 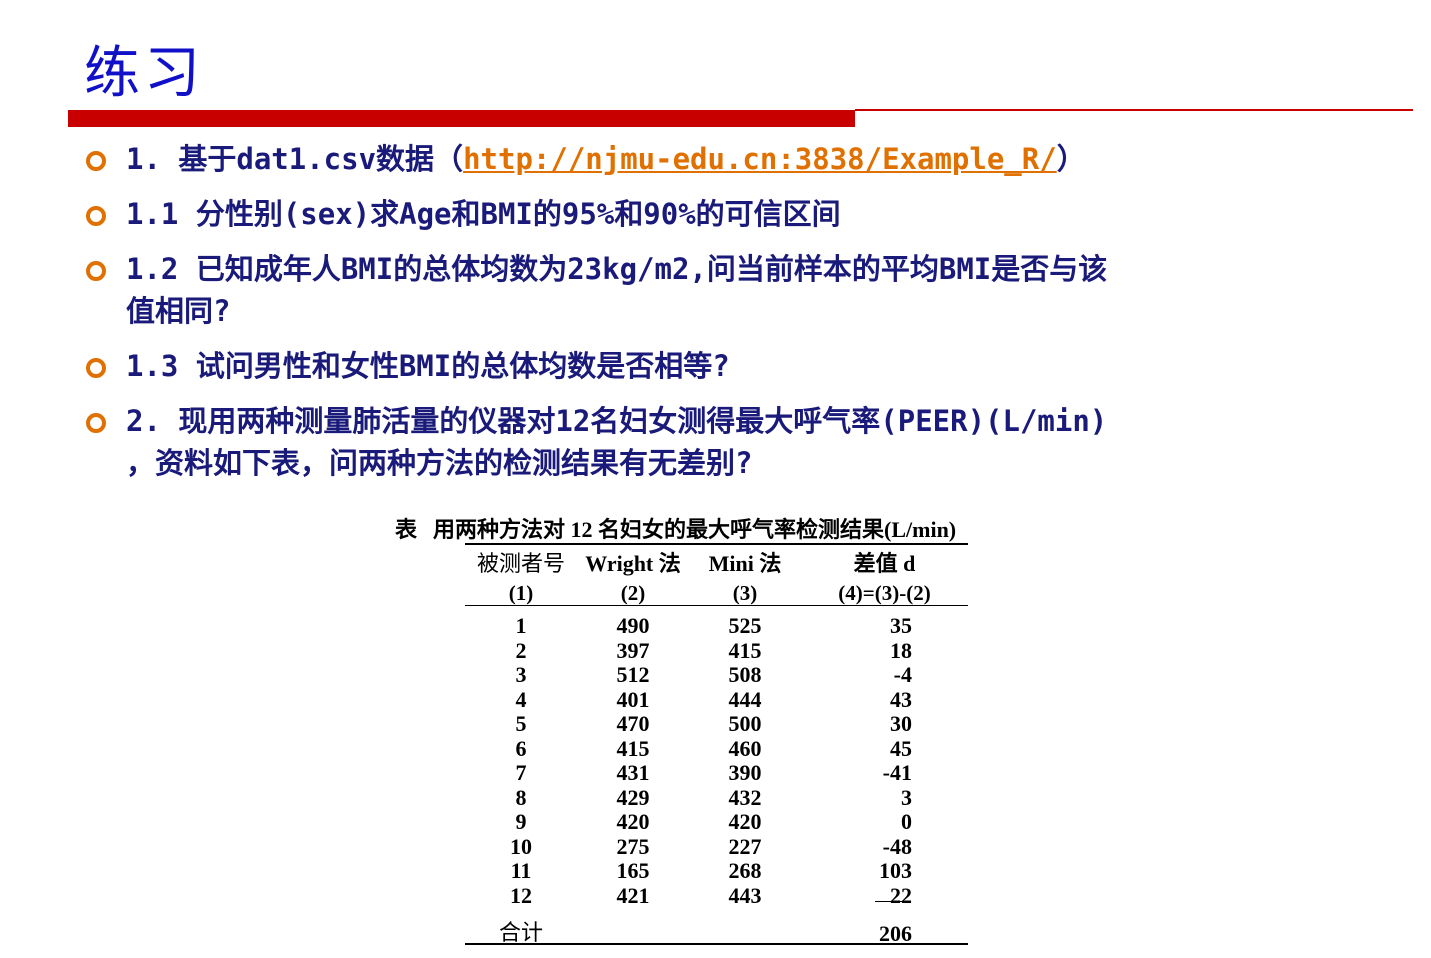 What do you see at coordinates (901, 626) in the screenshot?
I see `cell-diff: 35` at bounding box center [901, 626].